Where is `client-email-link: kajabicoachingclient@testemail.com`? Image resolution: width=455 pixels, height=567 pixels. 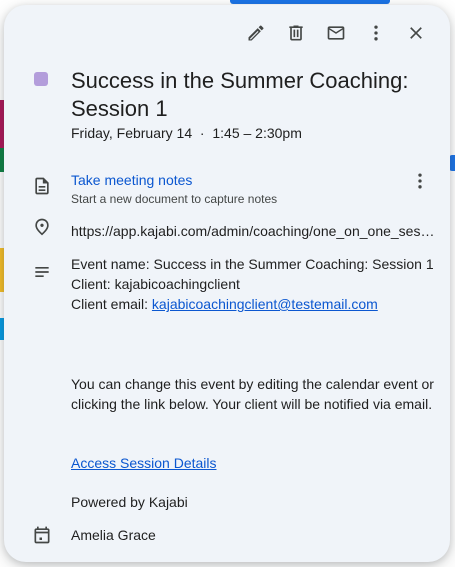 client-email-link: kajabicoachingclient@testemail.com is located at coordinates (265, 304).